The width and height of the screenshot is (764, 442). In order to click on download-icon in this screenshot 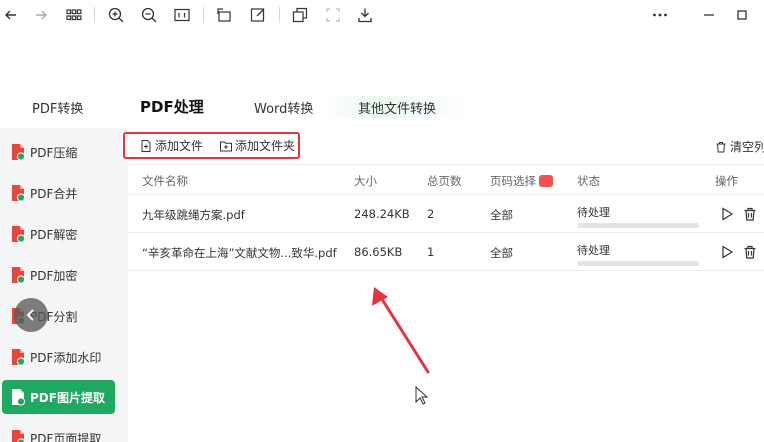, I will do `click(365, 15)`.